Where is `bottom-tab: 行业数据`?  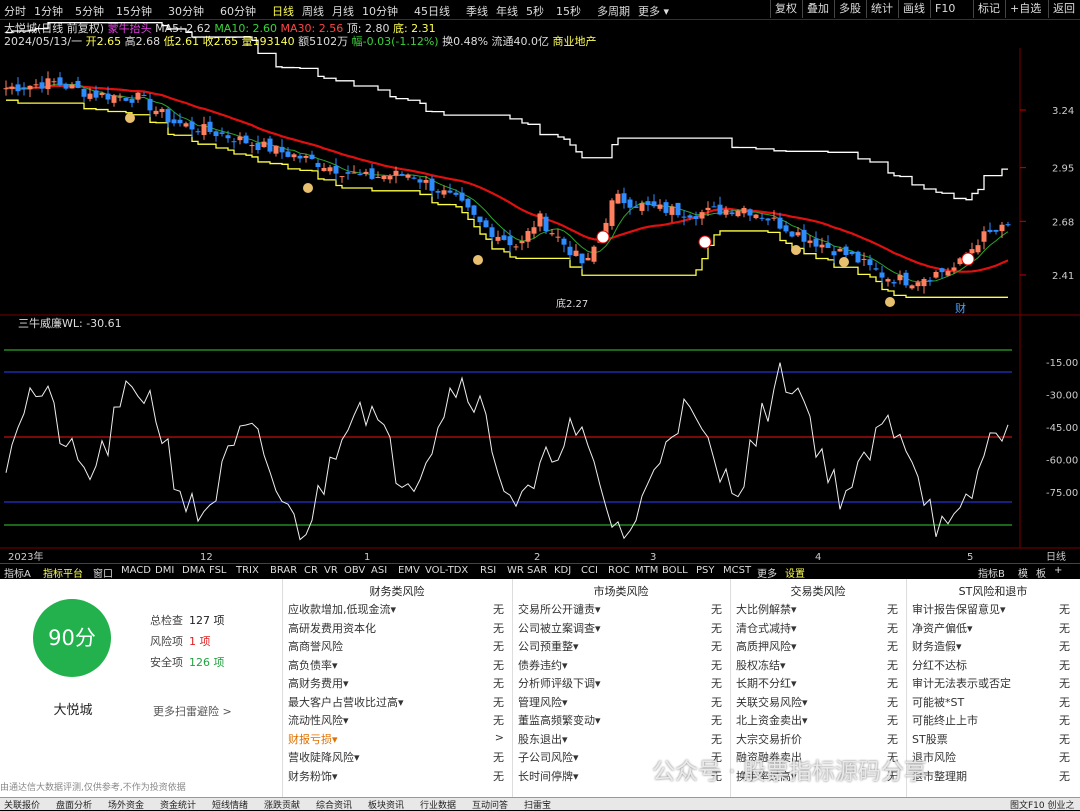
bottom-tab: 行业数据 is located at coordinates (438, 804).